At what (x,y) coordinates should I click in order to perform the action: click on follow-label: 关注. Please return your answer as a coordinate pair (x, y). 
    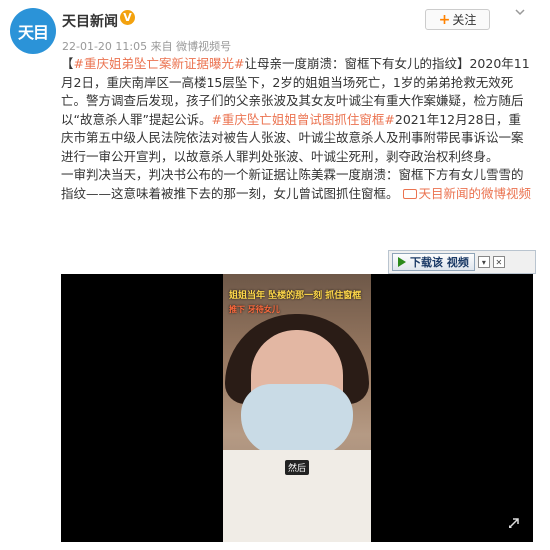
    Looking at the image, I should click on (464, 20).